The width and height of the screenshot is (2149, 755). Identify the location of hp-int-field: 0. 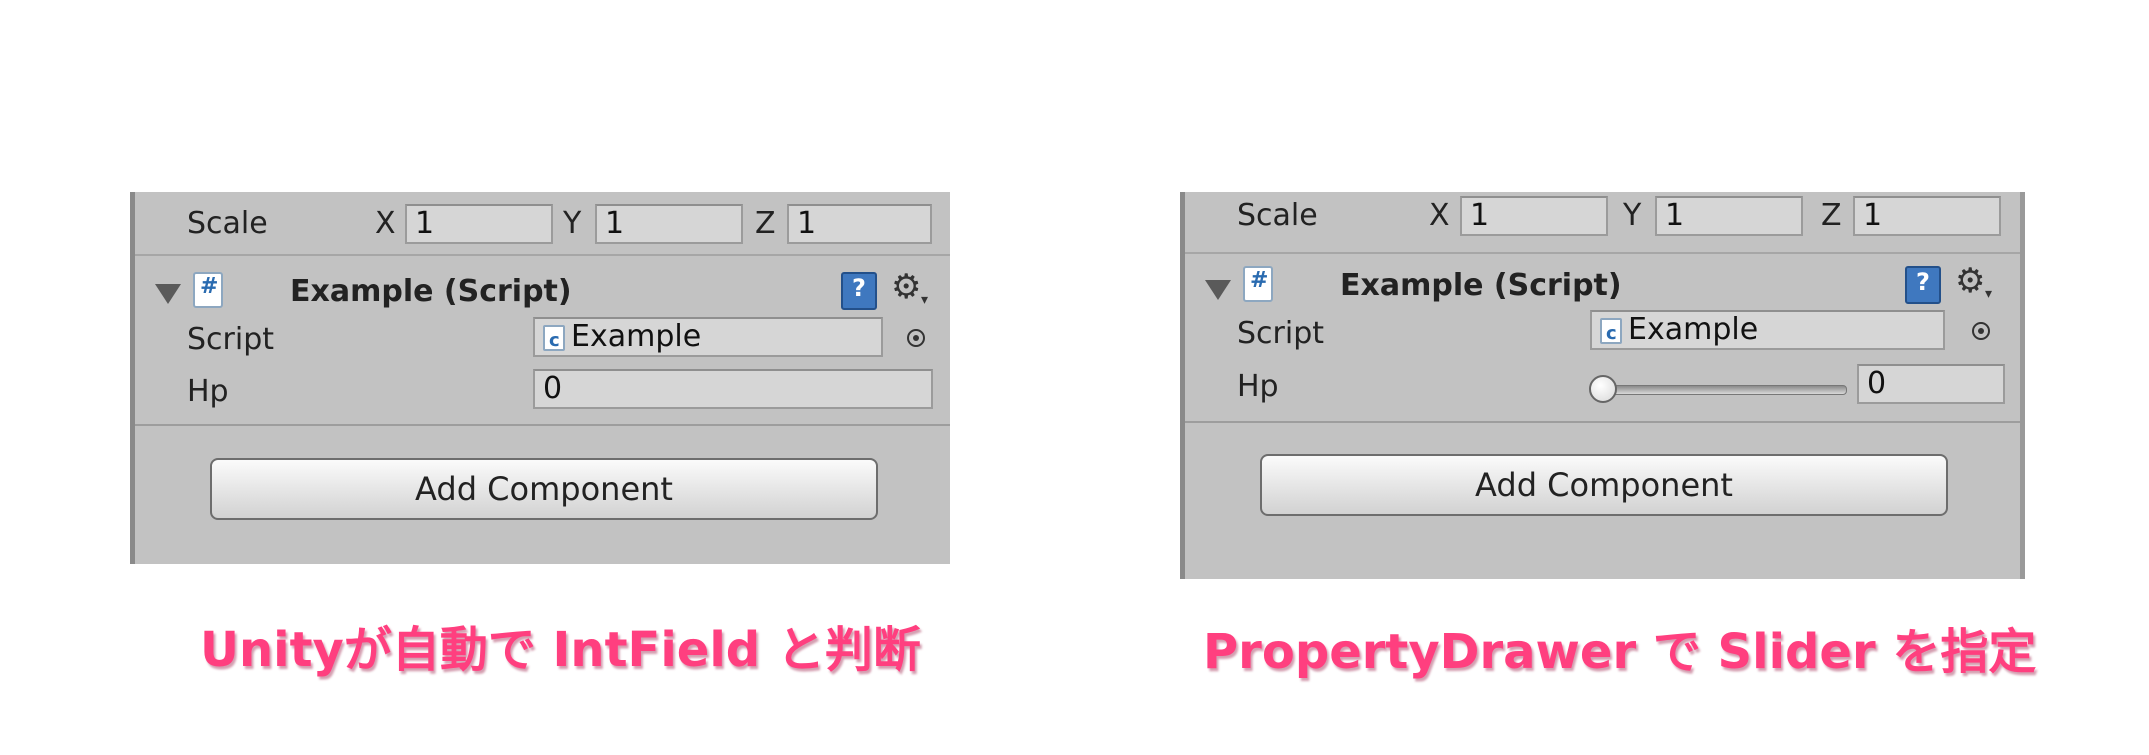
(733, 389).